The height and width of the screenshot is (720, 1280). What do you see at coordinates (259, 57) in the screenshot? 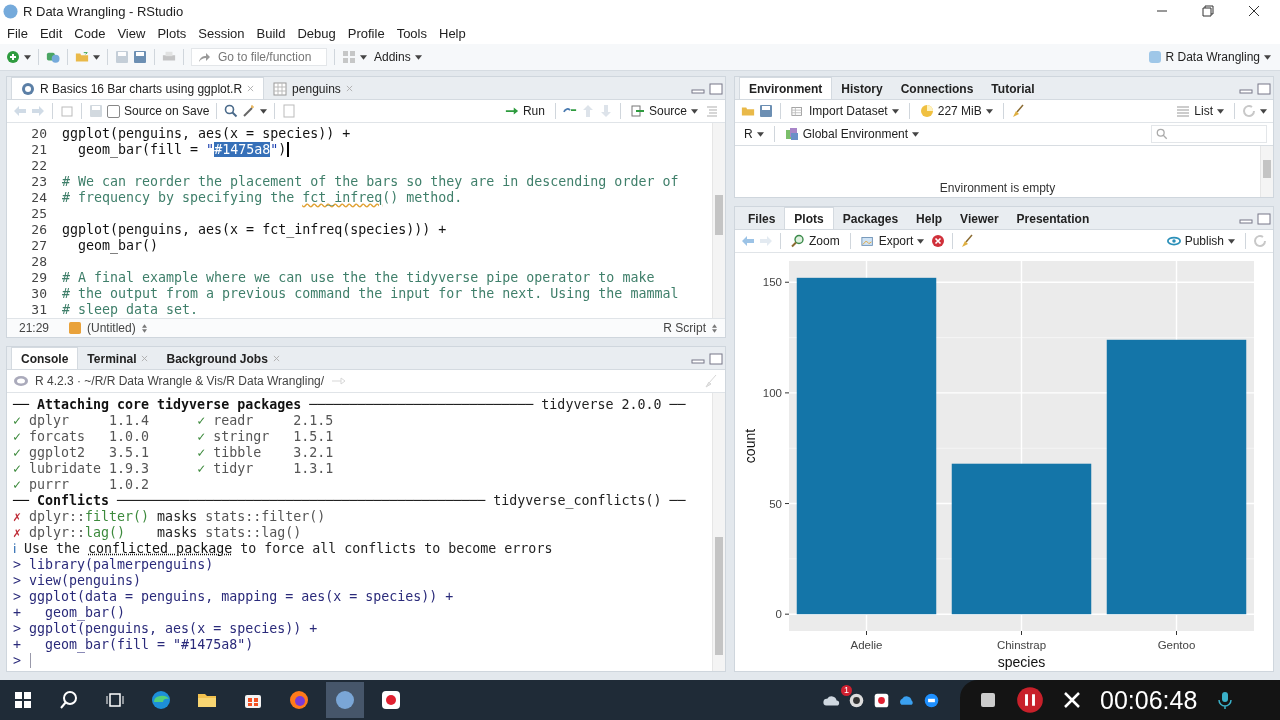
I see `search-field: Go to file/function` at bounding box center [259, 57].